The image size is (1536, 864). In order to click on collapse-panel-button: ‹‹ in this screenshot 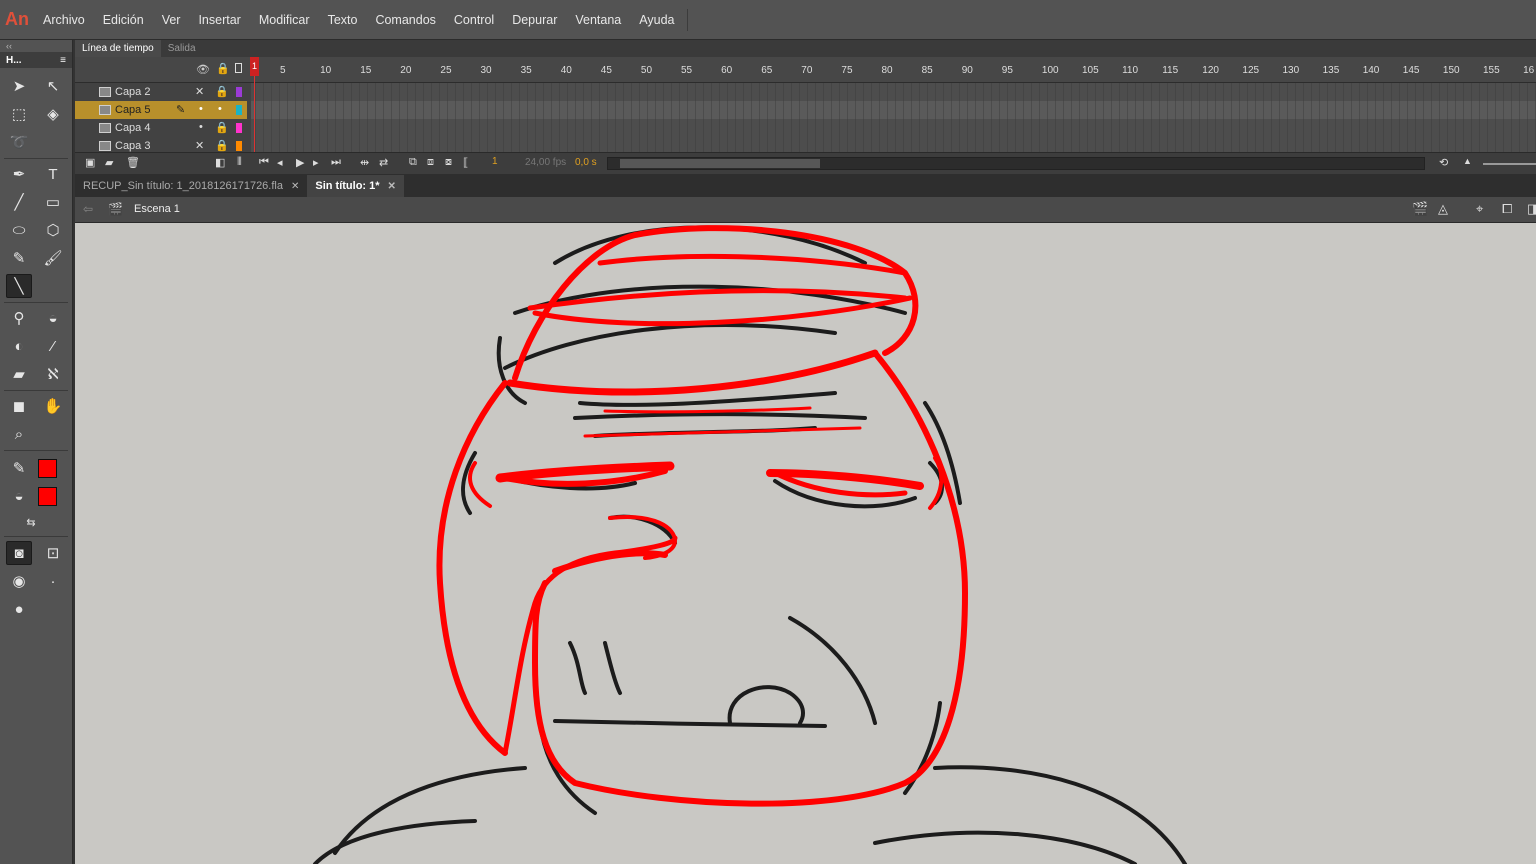, I will do `click(36, 46)`.